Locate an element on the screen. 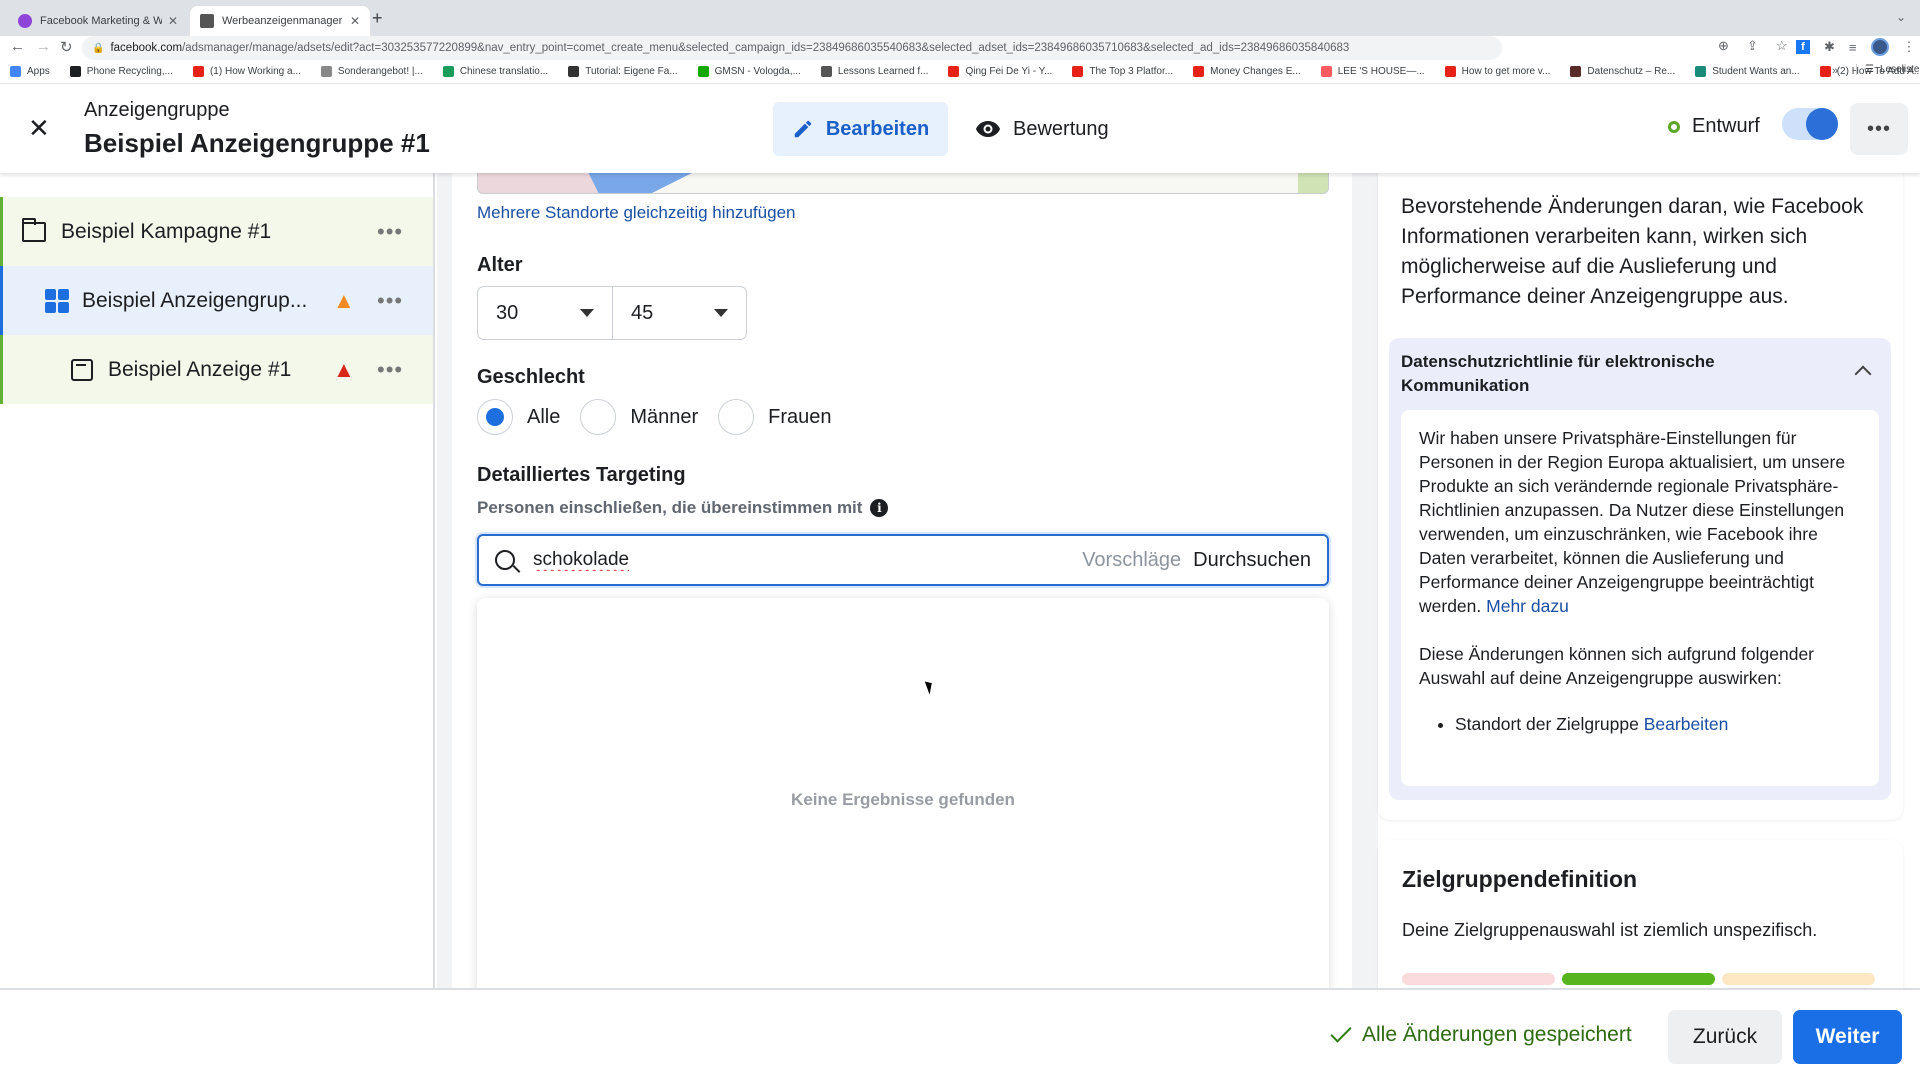 The width and height of the screenshot is (1920, 1080). age-min-value: 30 is located at coordinates (507, 312).